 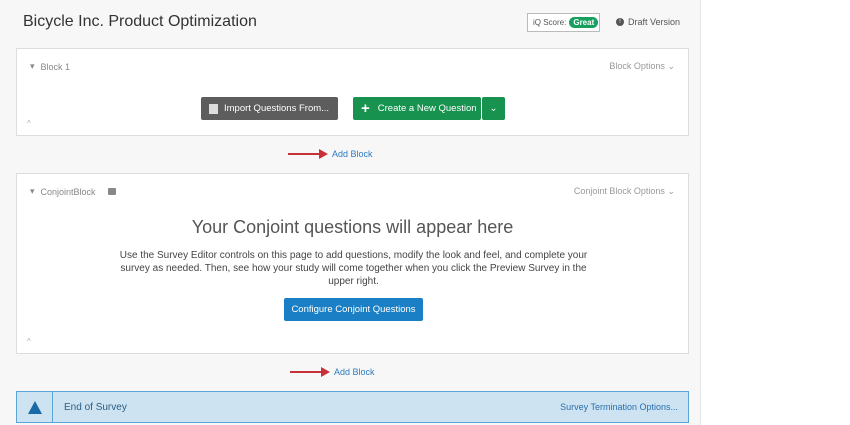 What do you see at coordinates (427, 108) in the screenshot?
I see `create-label: Create a New Question` at bounding box center [427, 108].